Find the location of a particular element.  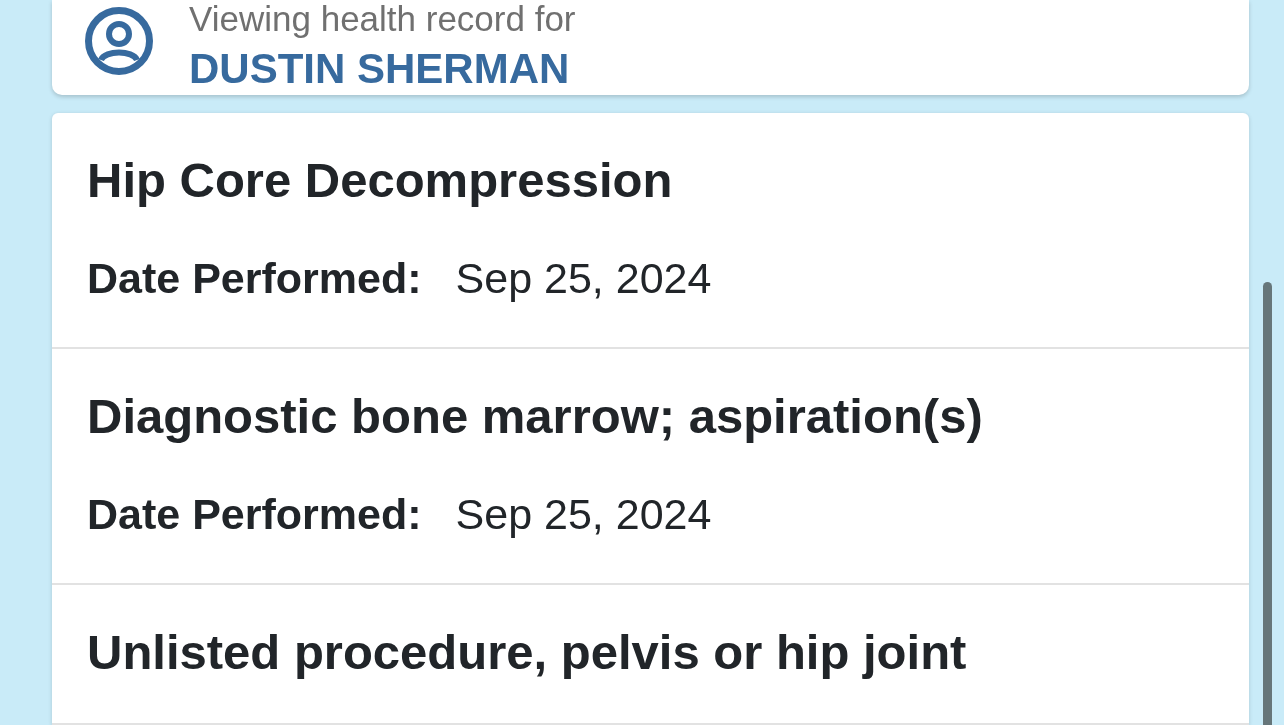

patient-name: DUSTIN SHERMAN is located at coordinates (379, 69).